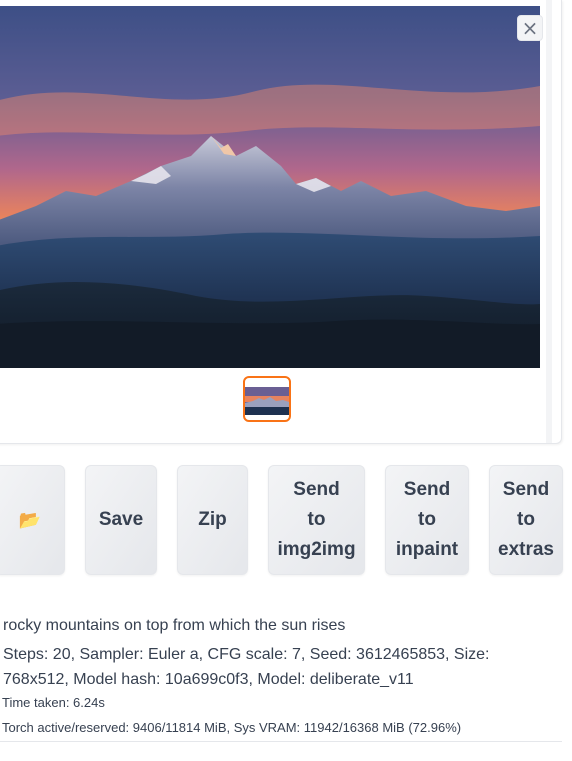 The height and width of the screenshot is (761, 572). I want to click on send-inpaint-line-2: to, so click(427, 519).